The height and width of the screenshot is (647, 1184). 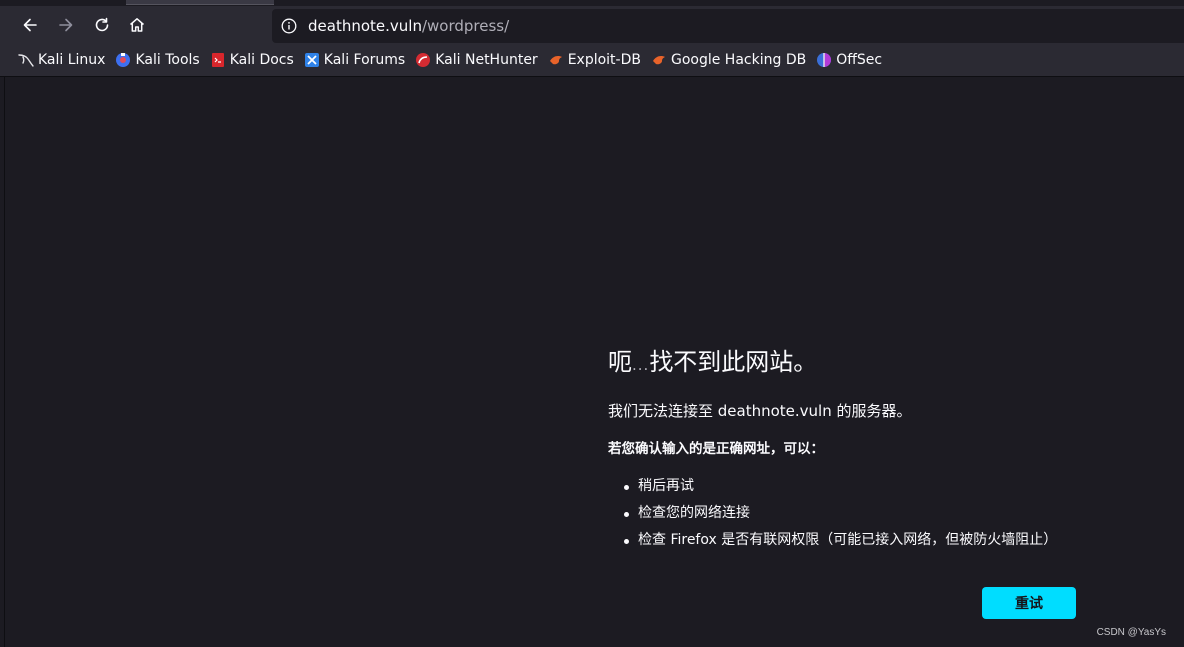 I want to click on bookmark-label: Kali Forums, so click(x=364, y=60).